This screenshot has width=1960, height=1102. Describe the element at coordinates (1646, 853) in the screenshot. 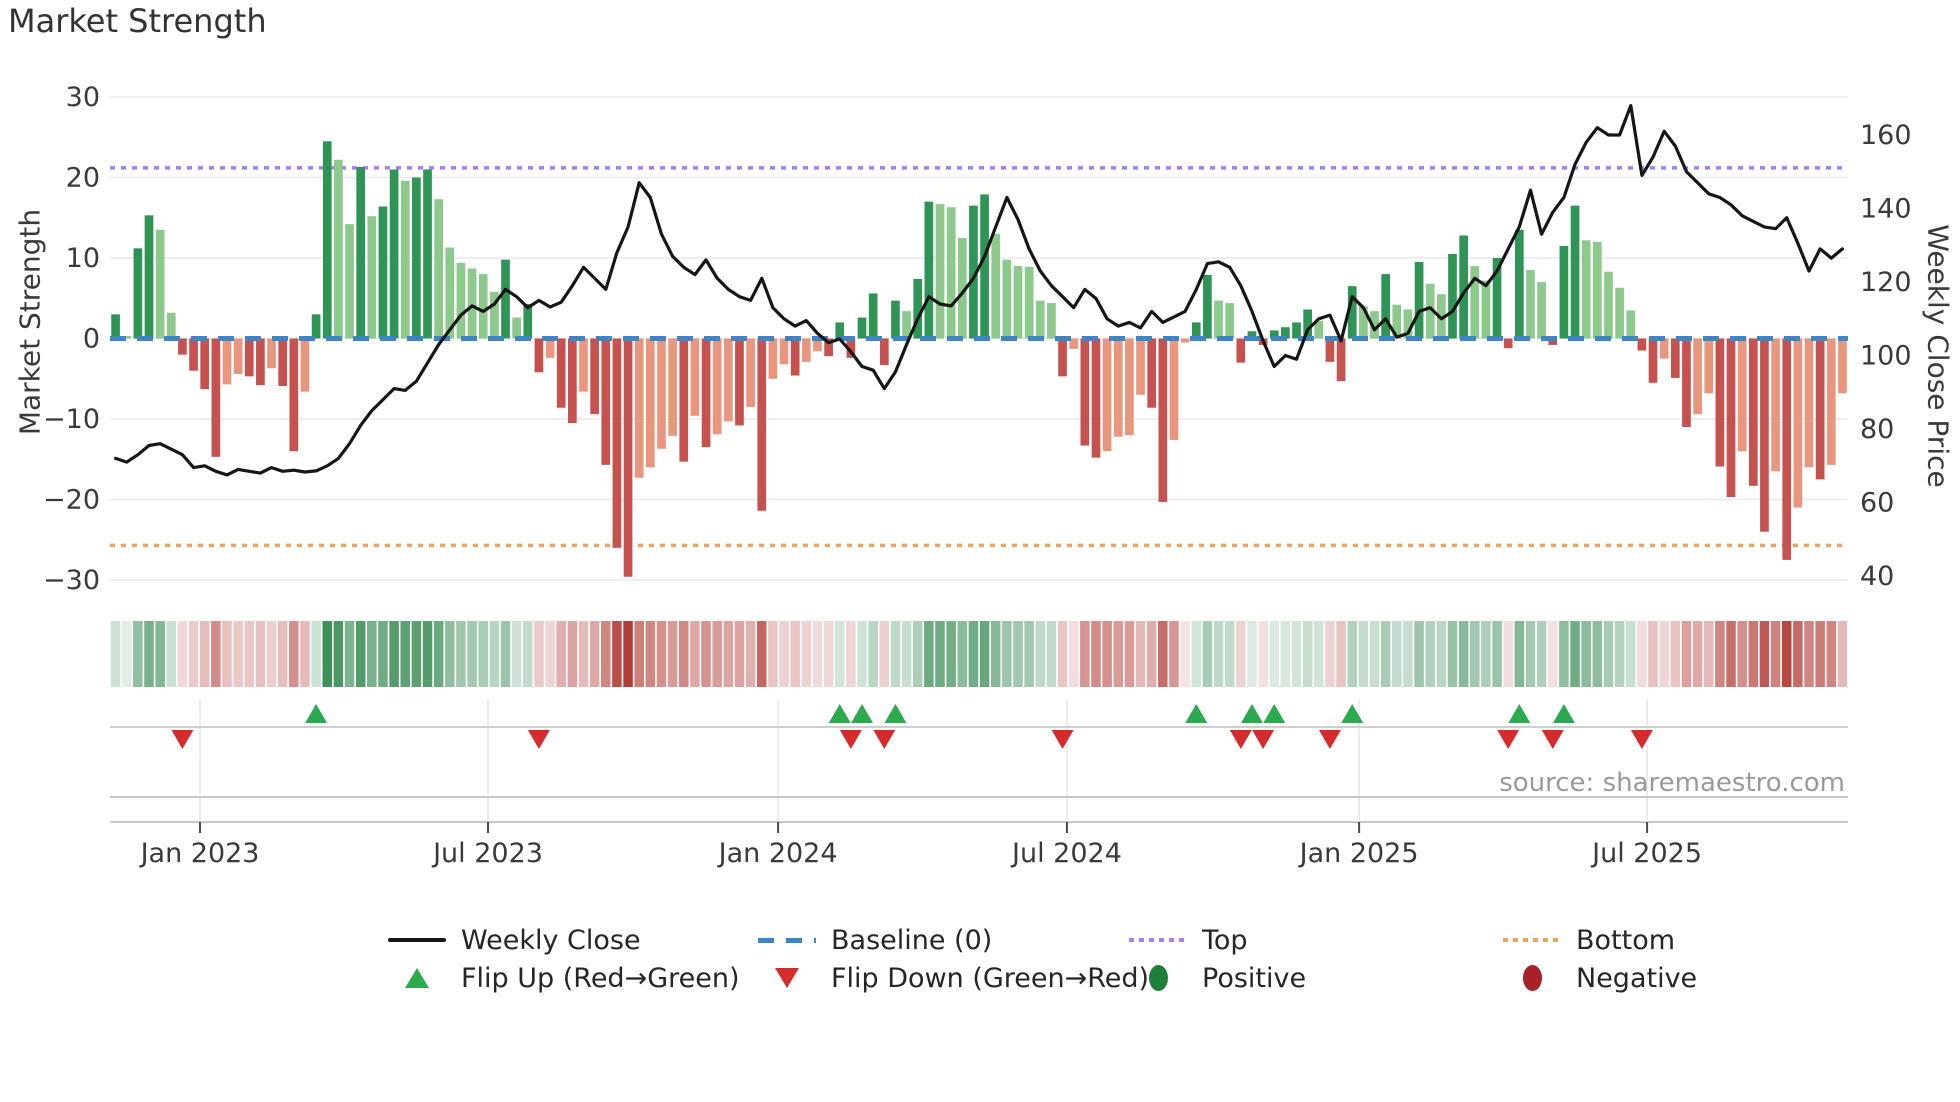

I see `svg-text: Jul 2025` at that location.